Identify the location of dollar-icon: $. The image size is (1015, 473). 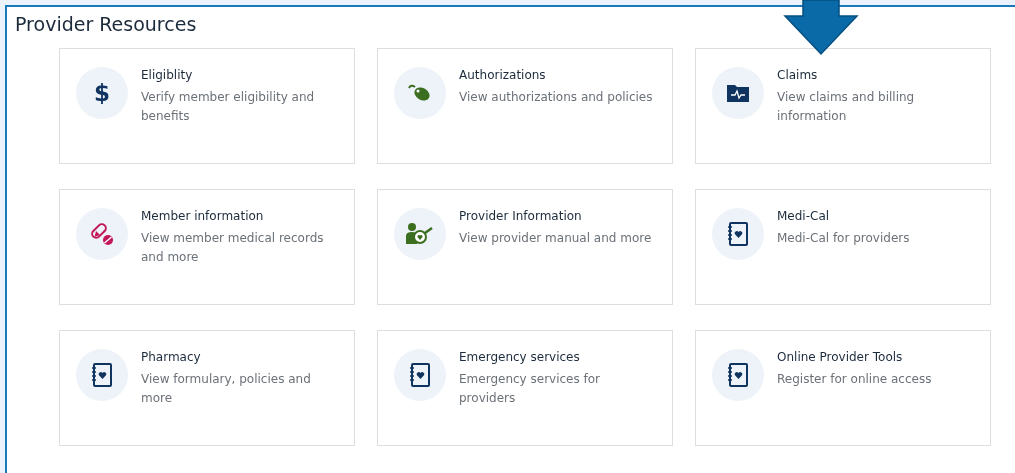
(102, 93).